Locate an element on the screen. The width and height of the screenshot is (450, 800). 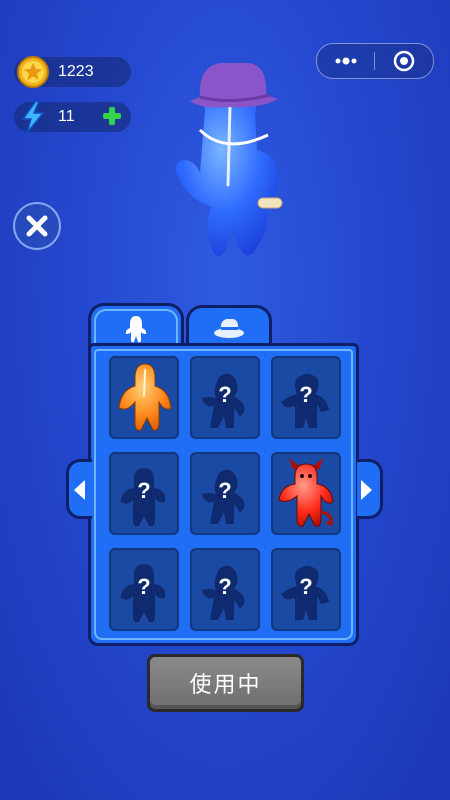
close-x-icon is located at coordinates (37, 226).